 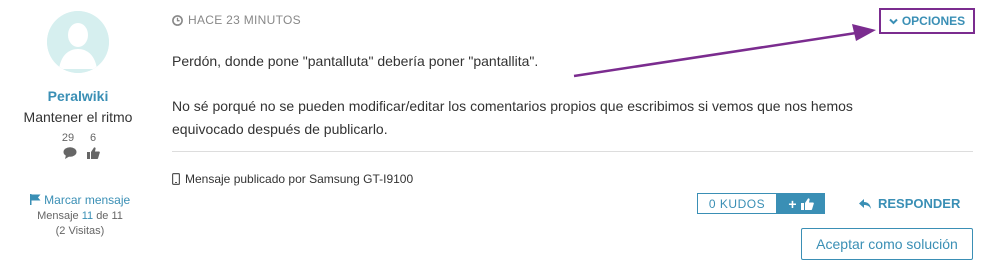 I want to click on mobile-phone-icon, so click(x=176, y=179).